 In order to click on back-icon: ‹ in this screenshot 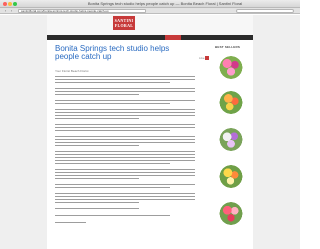, I will do `click(5, 11)`.